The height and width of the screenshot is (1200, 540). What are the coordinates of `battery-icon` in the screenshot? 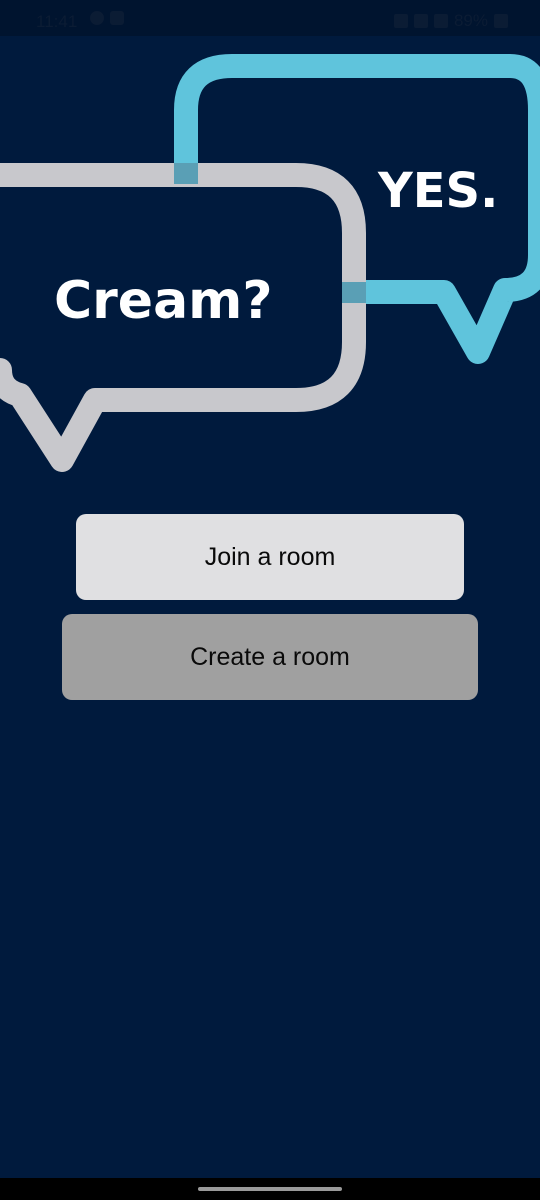 It's located at (501, 21).